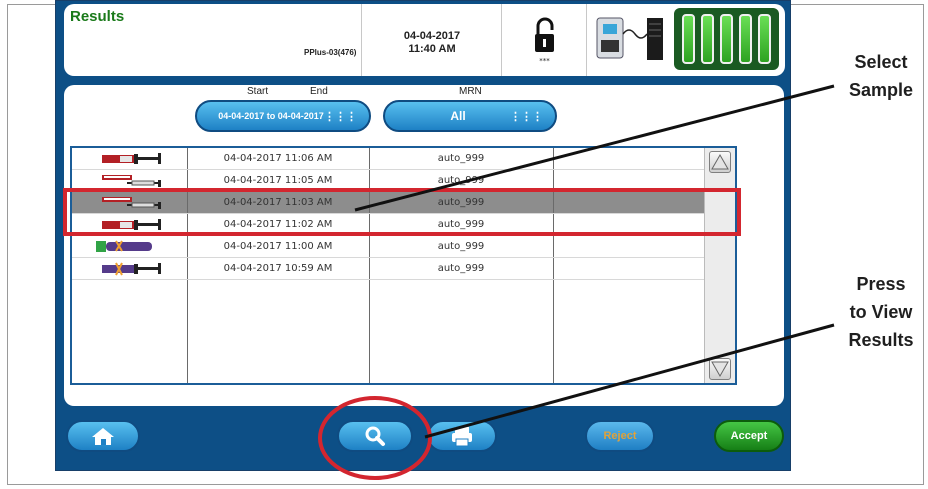 This screenshot has width=928, height=489. What do you see at coordinates (278, 158) in the screenshot?
I see `sample-datetime: 04-04-2017 11:06 AM` at bounding box center [278, 158].